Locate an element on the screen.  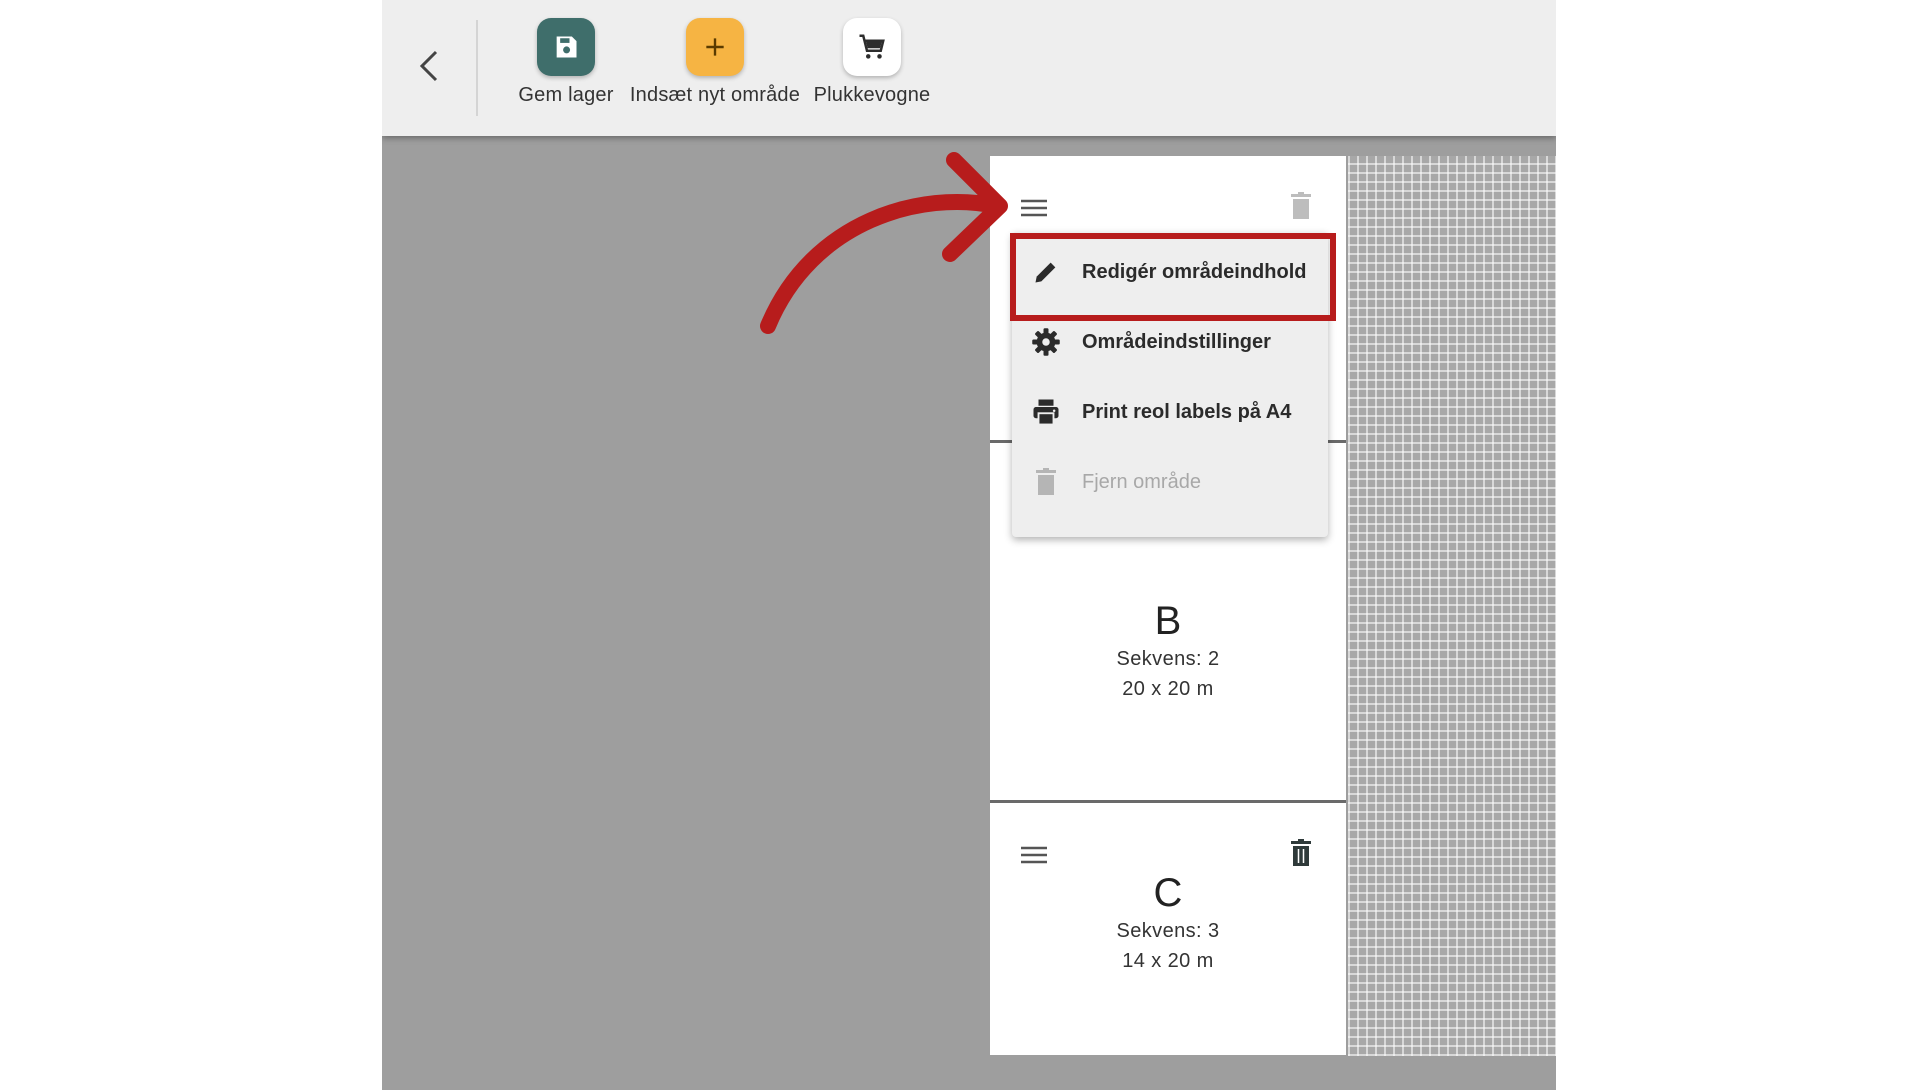
back-button is located at coordinates (430, 68).